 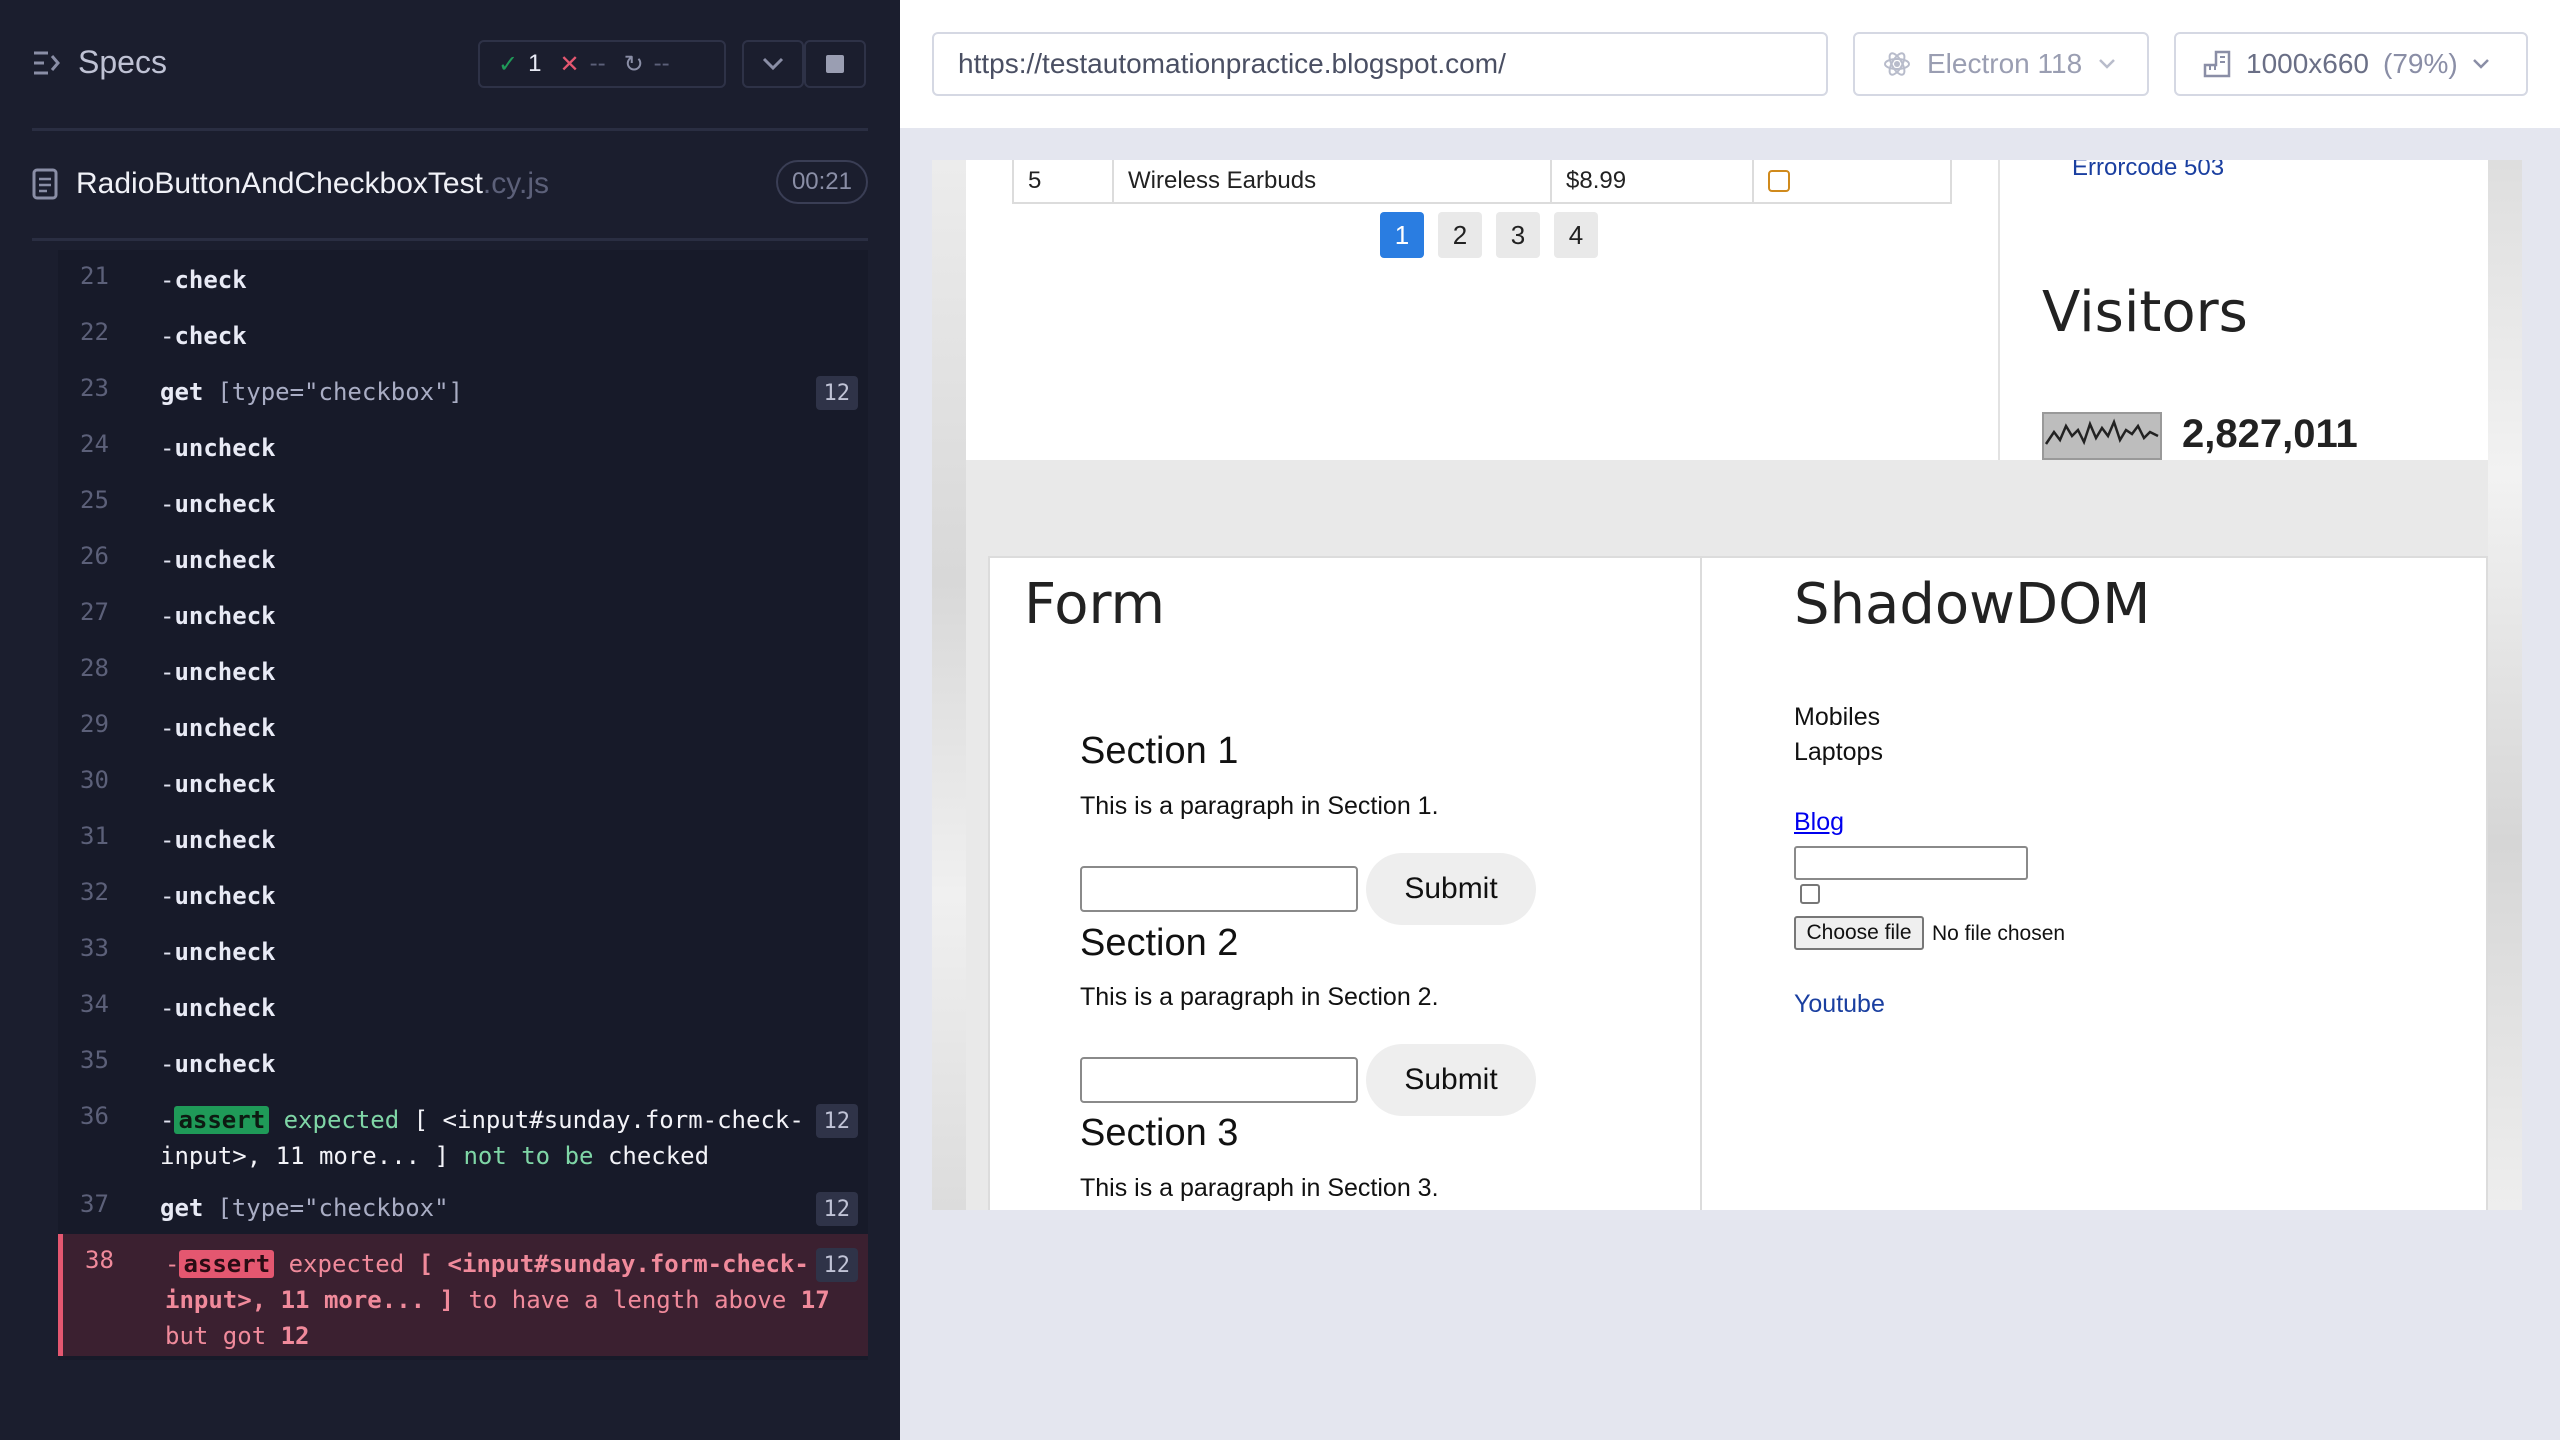 I want to click on visitor-count: 2,827,011, so click(x=2270, y=434).